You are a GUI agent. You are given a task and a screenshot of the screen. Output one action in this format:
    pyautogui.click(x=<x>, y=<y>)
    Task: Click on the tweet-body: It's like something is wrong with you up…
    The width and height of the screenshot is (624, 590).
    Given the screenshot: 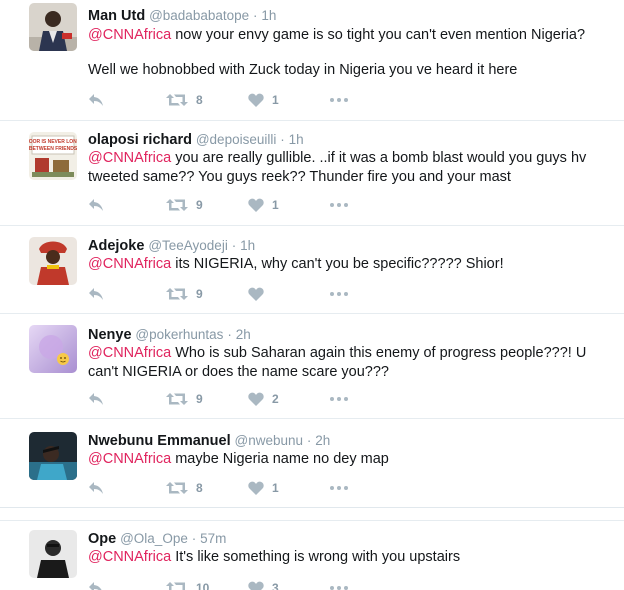 What is the action you would take?
    pyautogui.click(x=316, y=557)
    